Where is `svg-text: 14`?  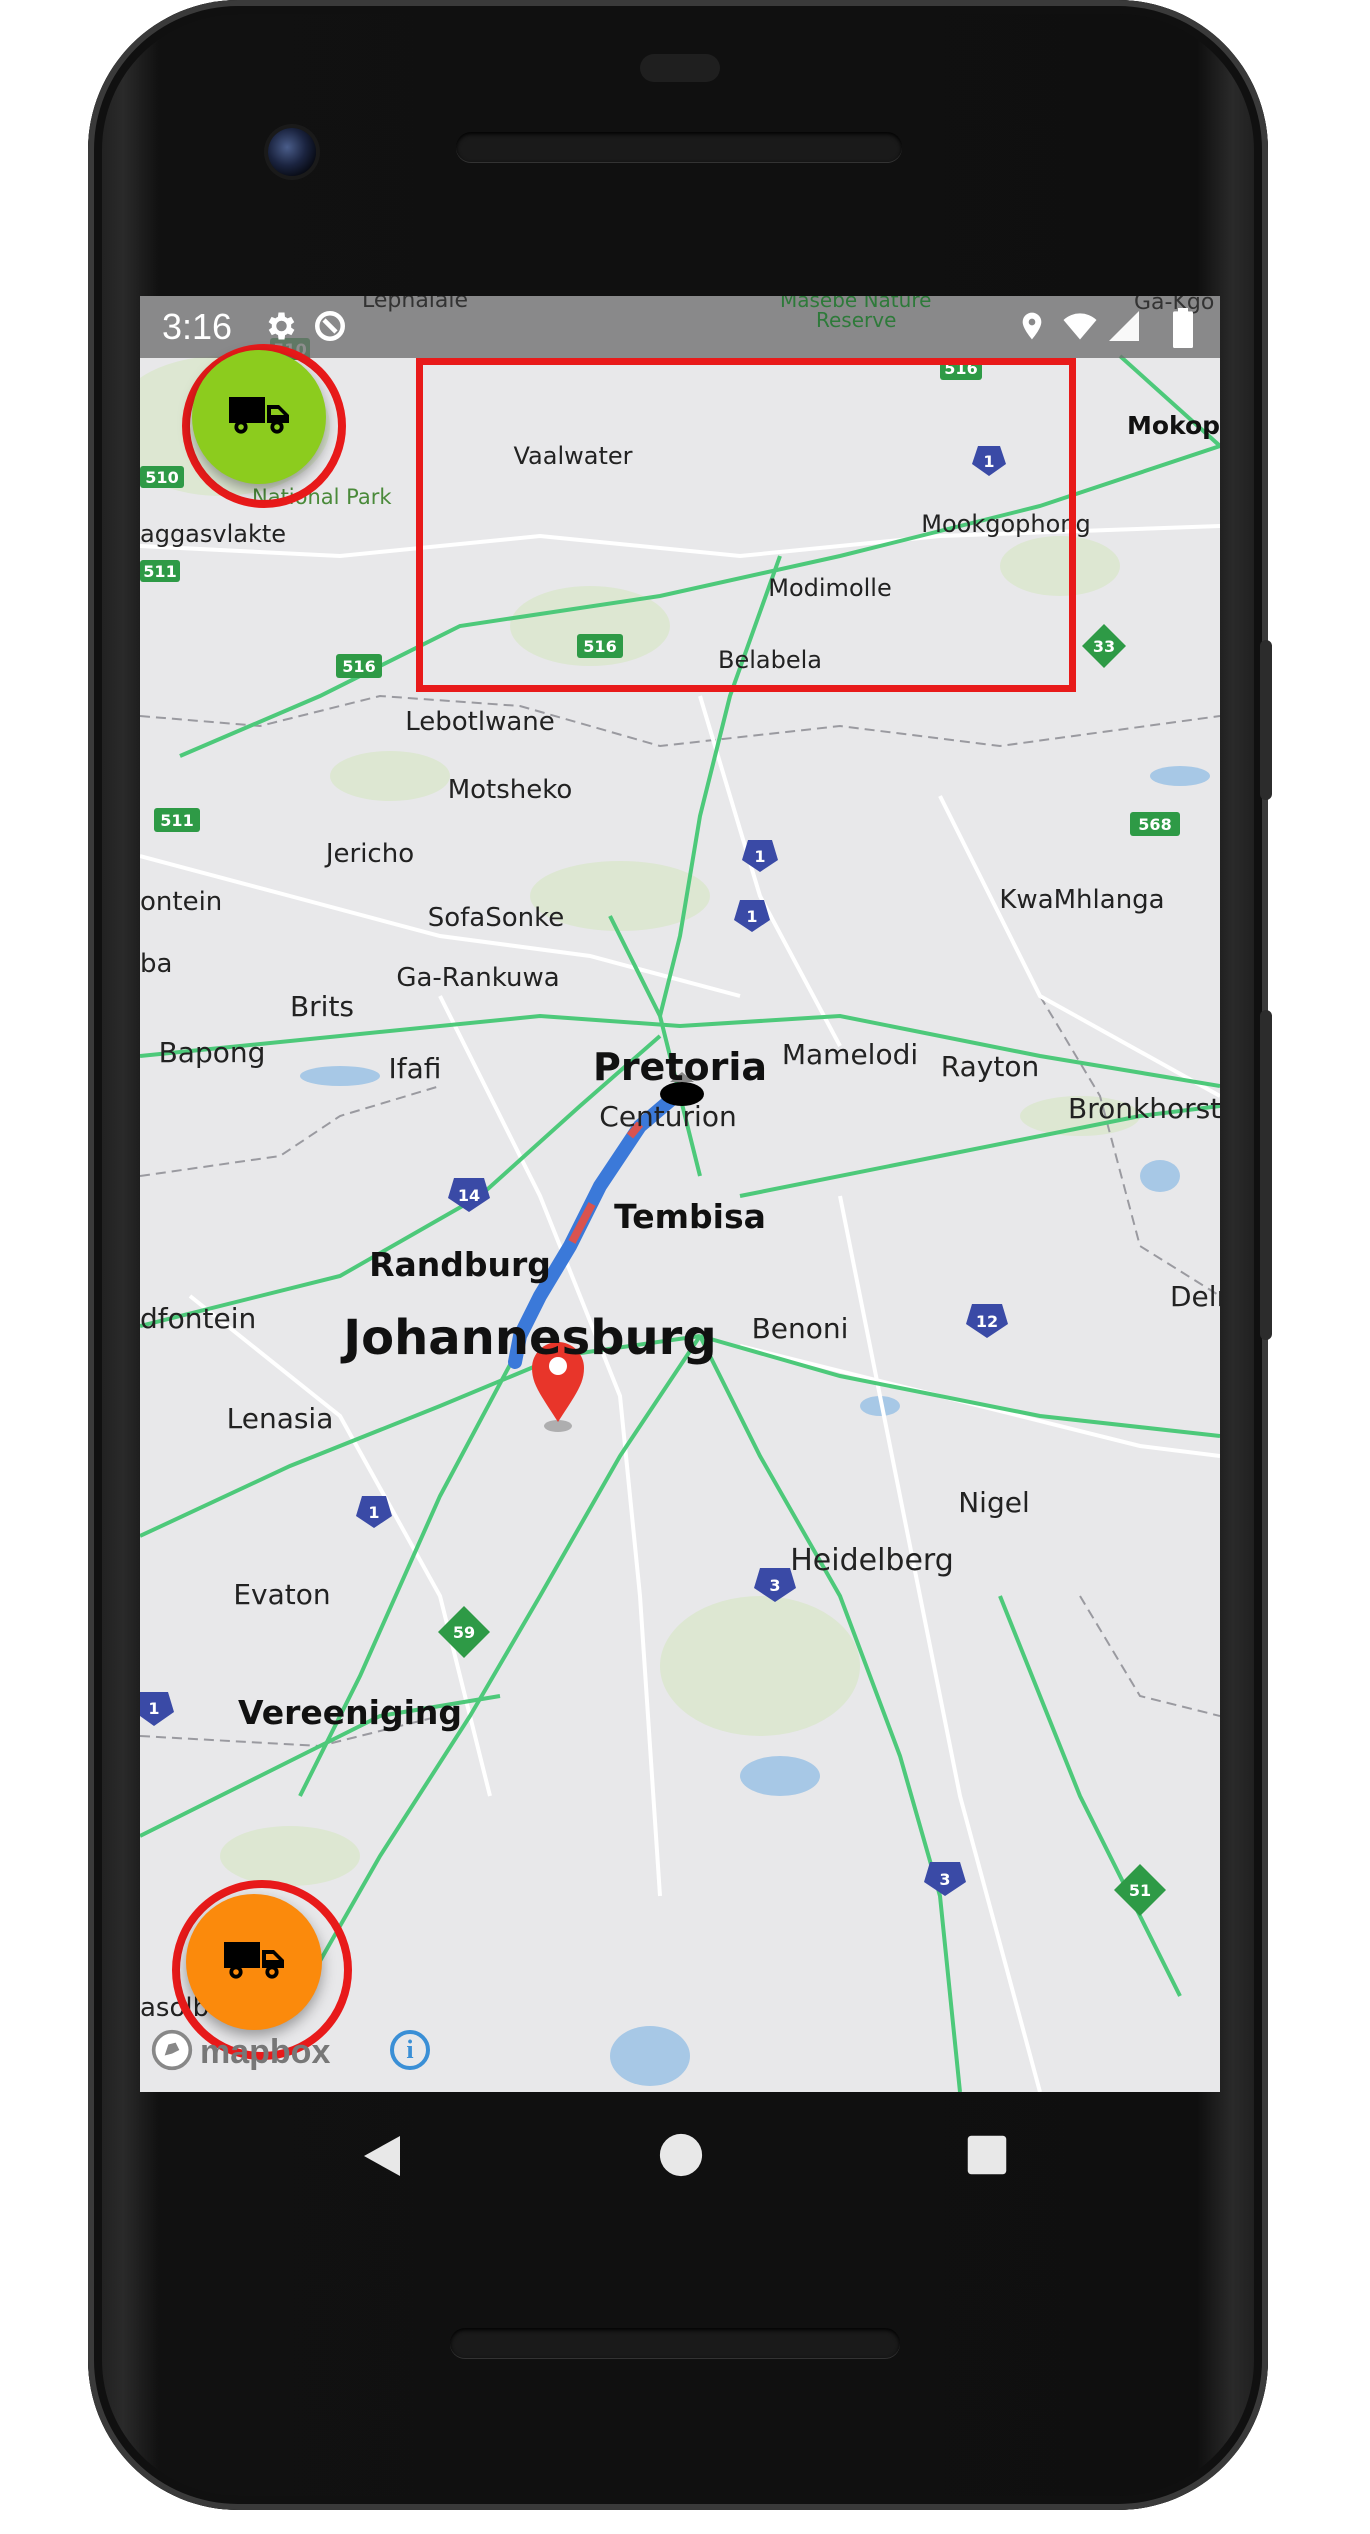
svg-text: 14 is located at coordinates (469, 1195).